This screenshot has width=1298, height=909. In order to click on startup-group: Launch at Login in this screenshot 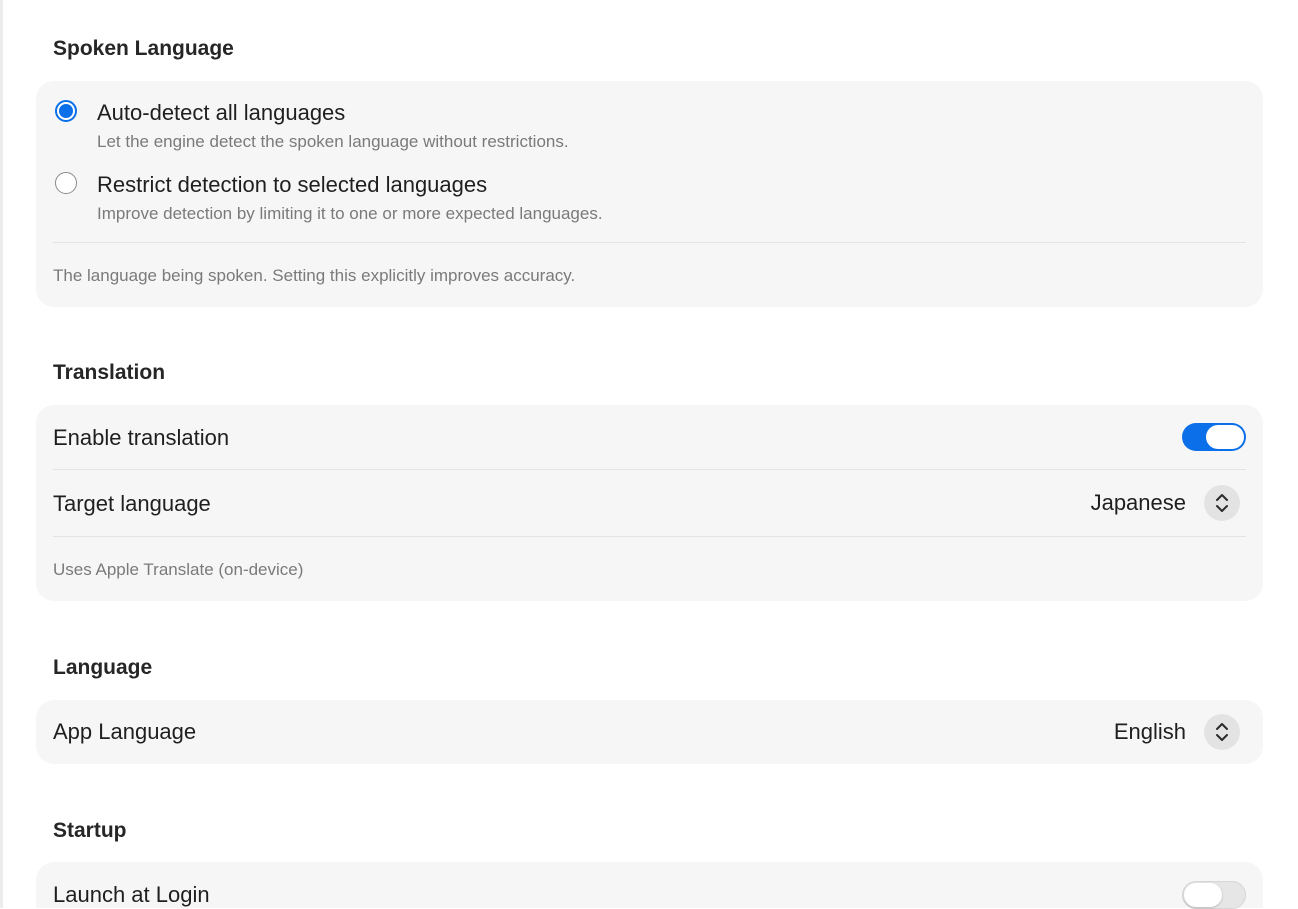, I will do `click(649, 885)`.